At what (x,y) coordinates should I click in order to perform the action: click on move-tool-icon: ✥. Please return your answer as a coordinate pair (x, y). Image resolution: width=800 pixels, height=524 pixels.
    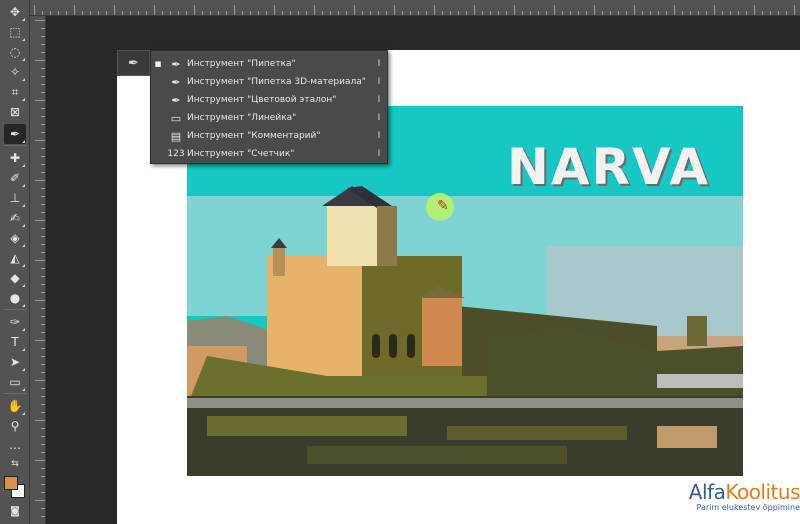
    Looking at the image, I should click on (15, 12).